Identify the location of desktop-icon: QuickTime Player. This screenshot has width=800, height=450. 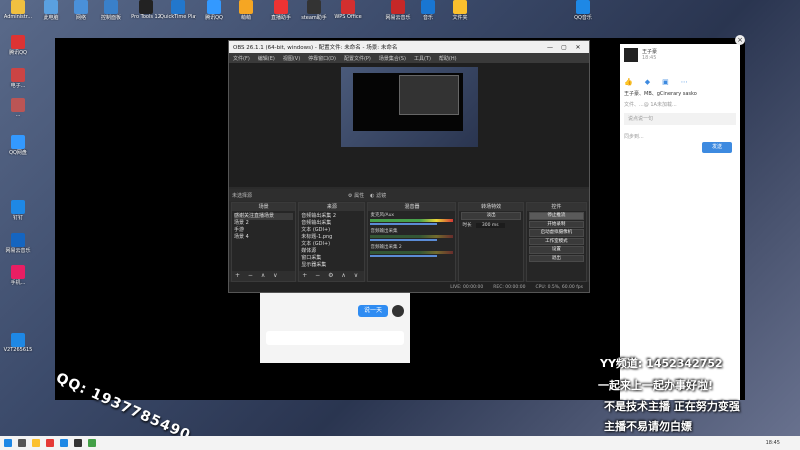
(178, 10).